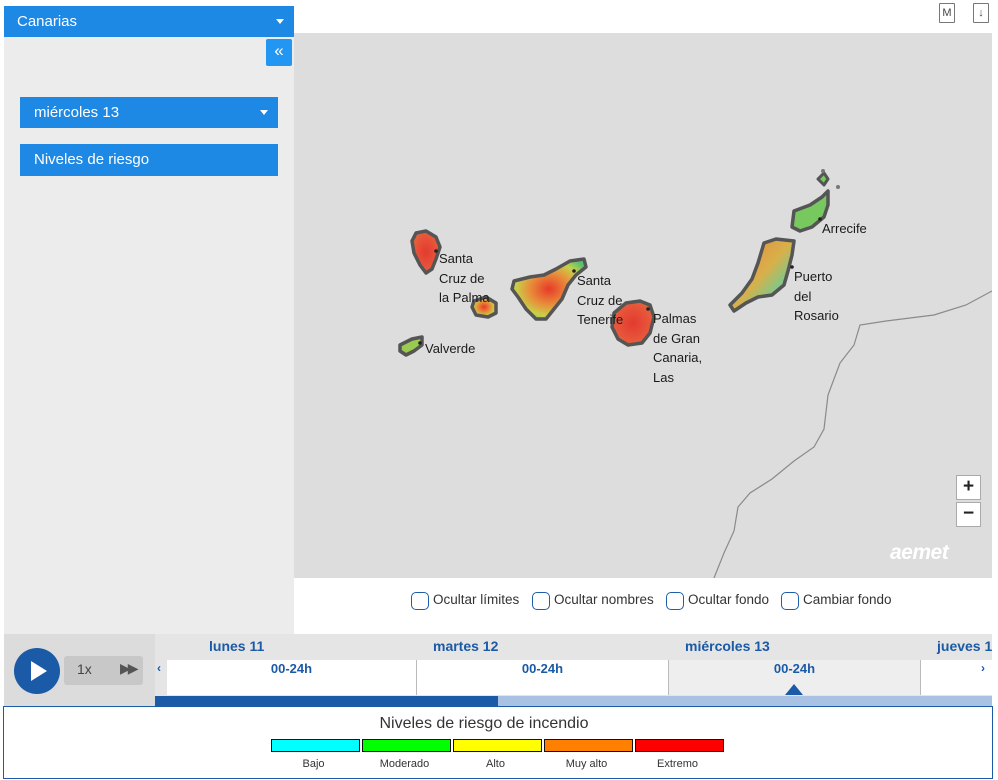 The height and width of the screenshot is (780, 998). Describe the element at coordinates (450, 348) in the screenshot. I see `label-valverde: Valverde` at that location.